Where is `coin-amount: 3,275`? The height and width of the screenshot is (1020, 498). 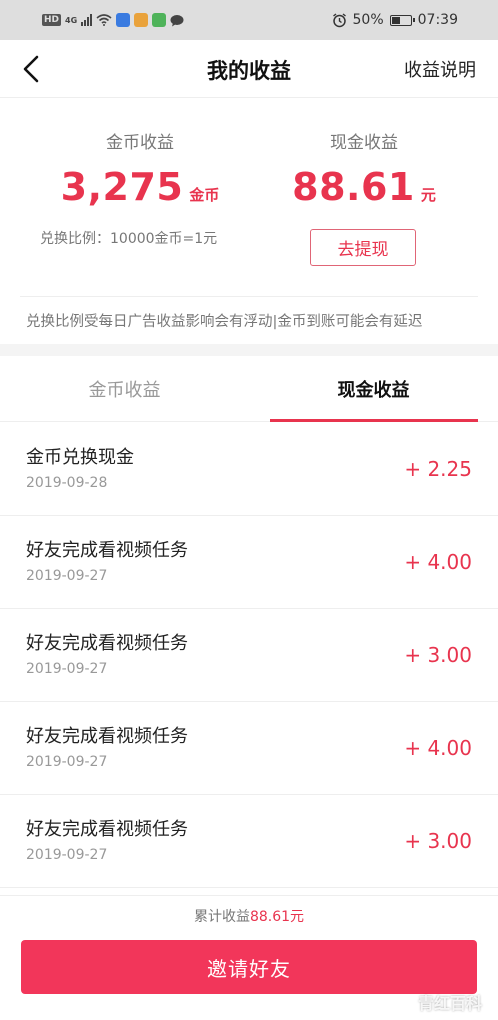
coin-amount: 3,275 is located at coordinates (122, 187).